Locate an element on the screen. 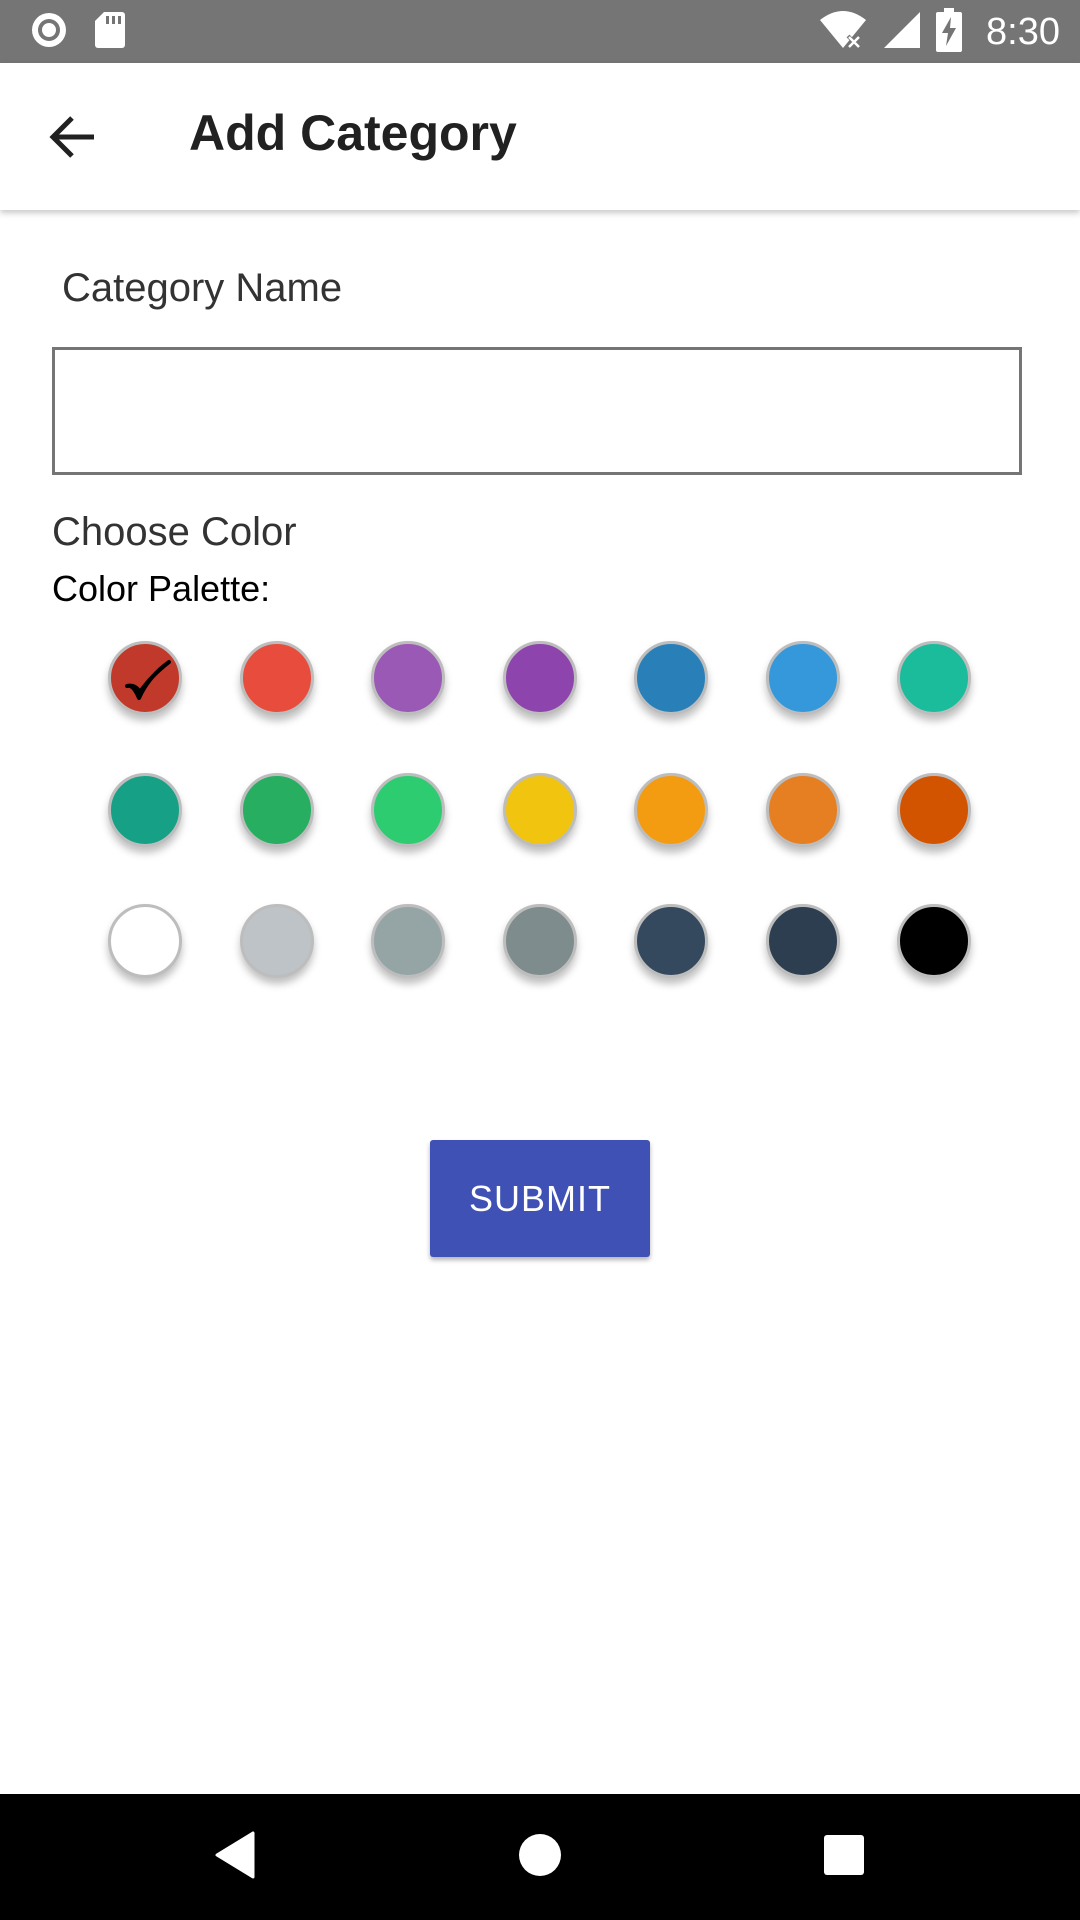  nav-home-button is located at coordinates (540, 1857).